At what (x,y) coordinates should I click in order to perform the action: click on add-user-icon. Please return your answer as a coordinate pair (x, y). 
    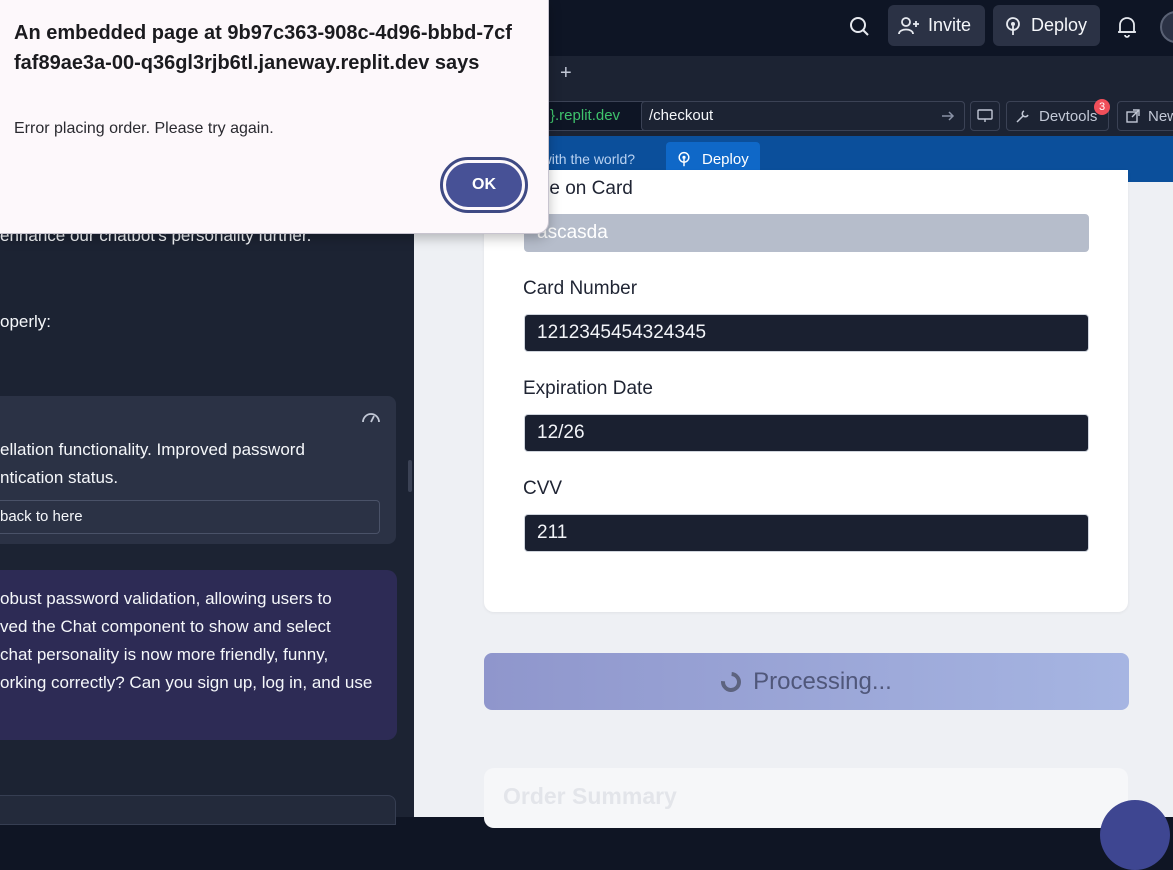
    Looking at the image, I should click on (908, 25).